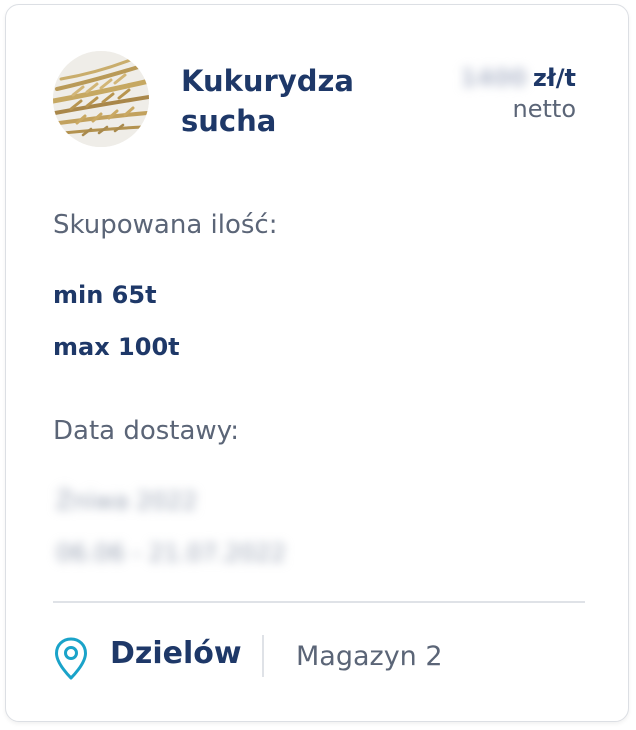 This screenshot has height=730, width=636. What do you see at coordinates (493, 78) in the screenshot?
I see `price-value: 1400` at bounding box center [493, 78].